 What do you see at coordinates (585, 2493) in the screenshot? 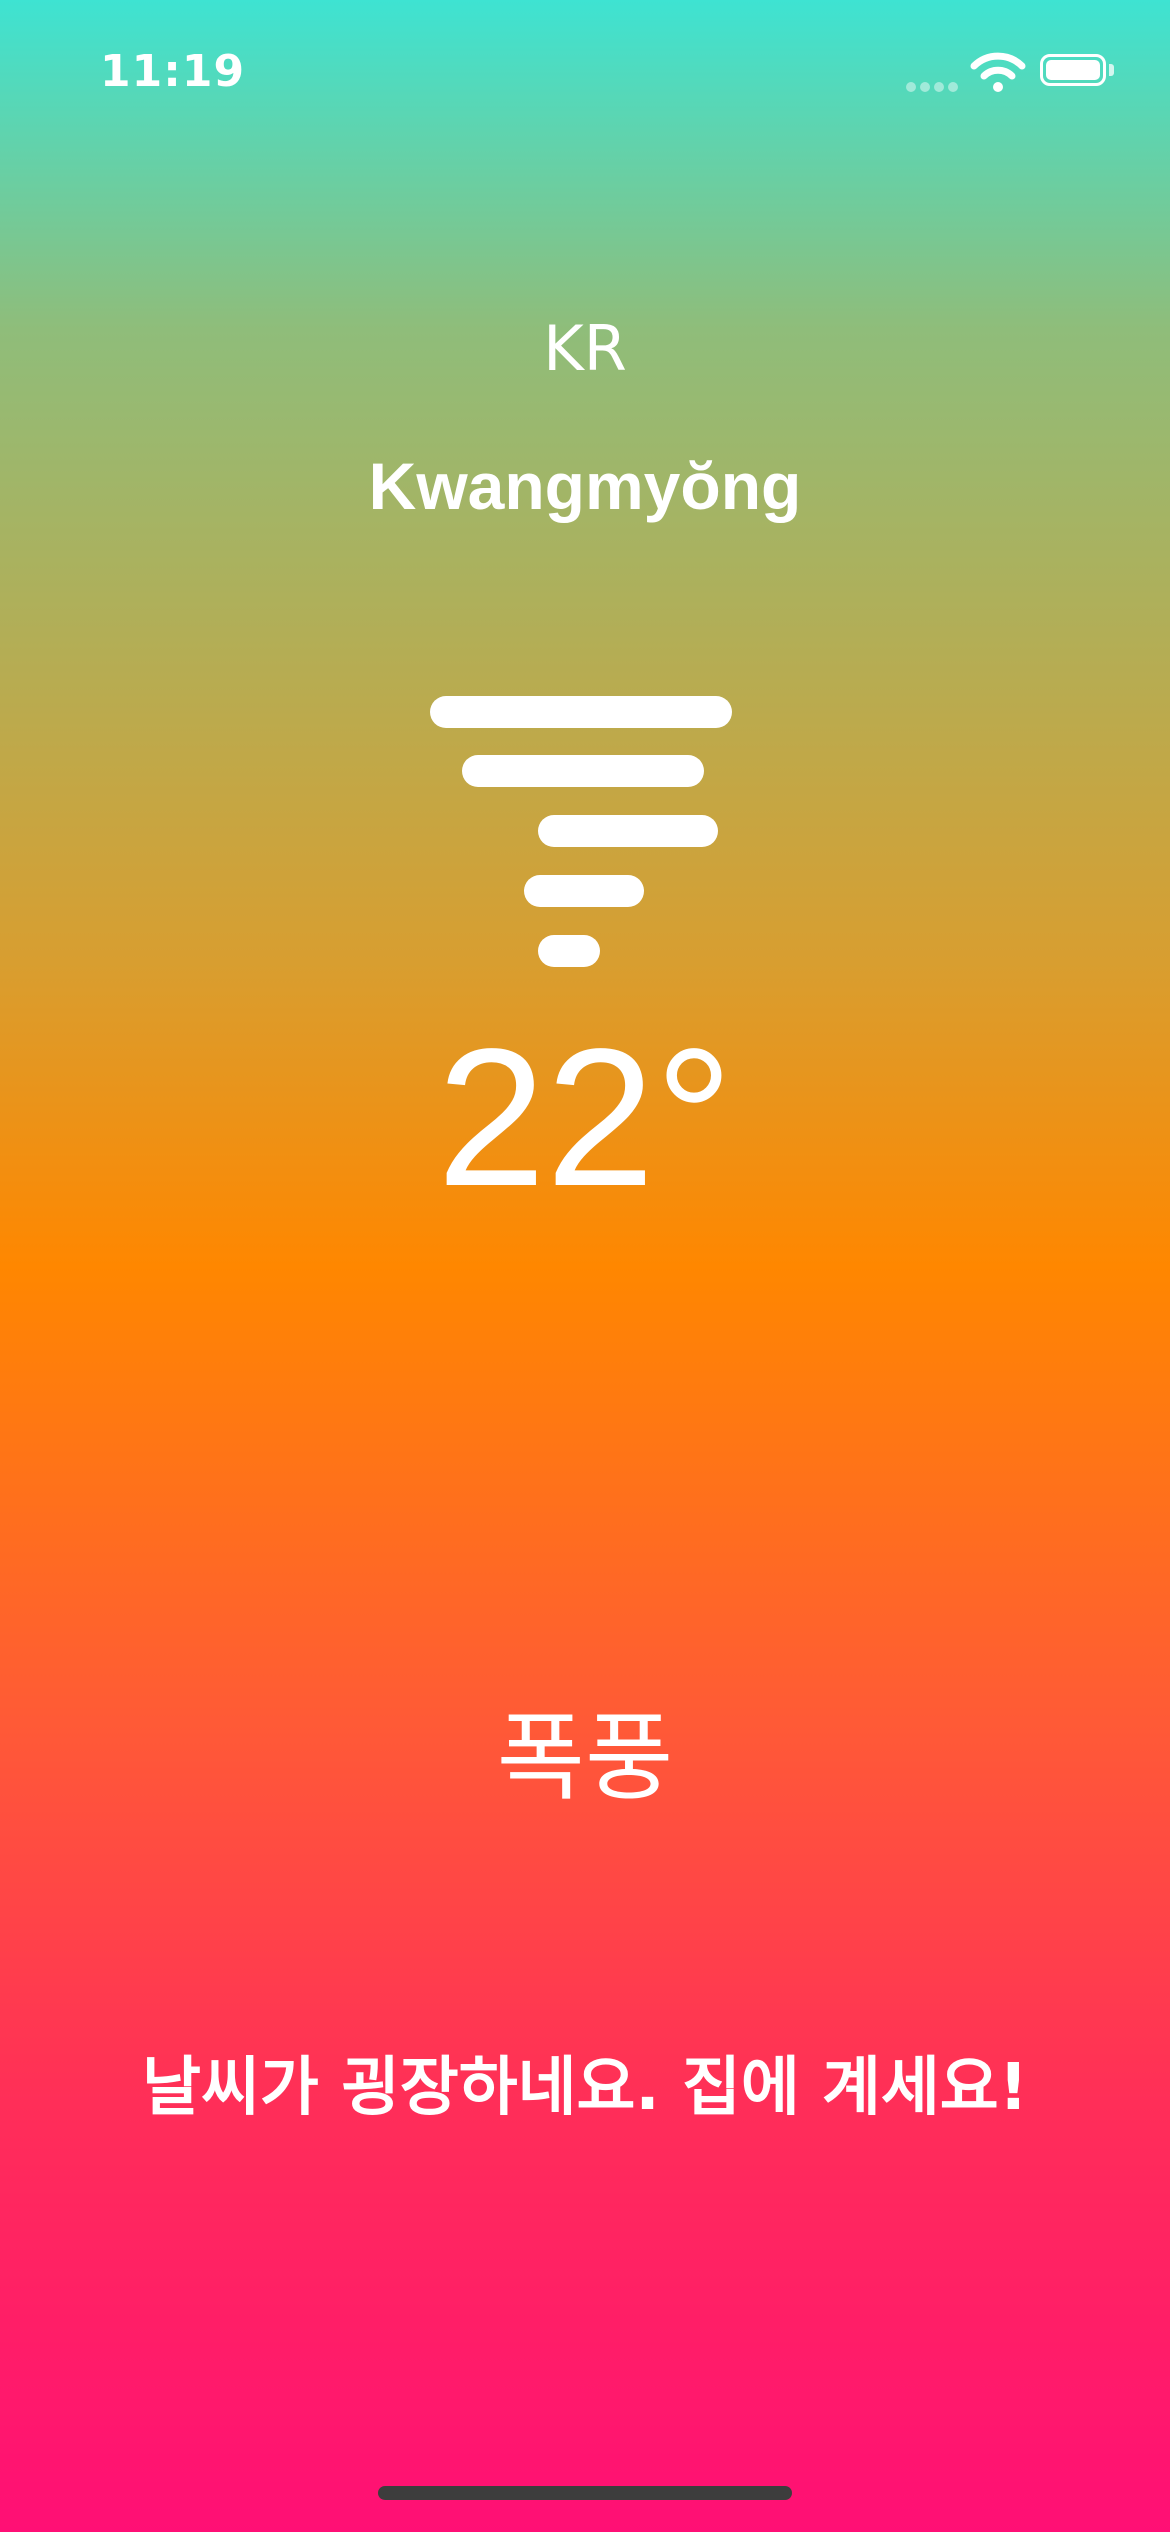
I see `home-indicator` at bounding box center [585, 2493].